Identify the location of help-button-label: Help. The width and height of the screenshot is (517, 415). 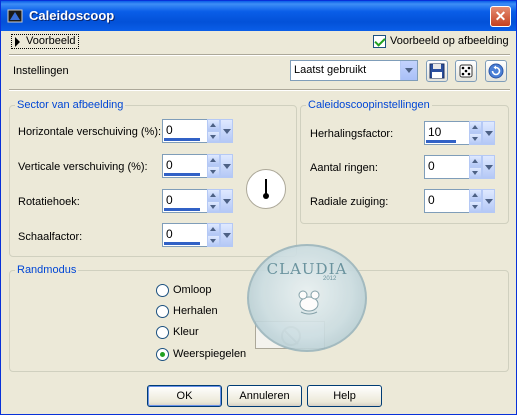
(344, 396).